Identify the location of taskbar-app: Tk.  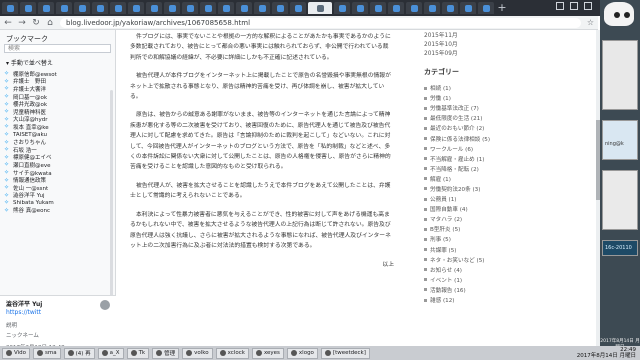
(138, 353).